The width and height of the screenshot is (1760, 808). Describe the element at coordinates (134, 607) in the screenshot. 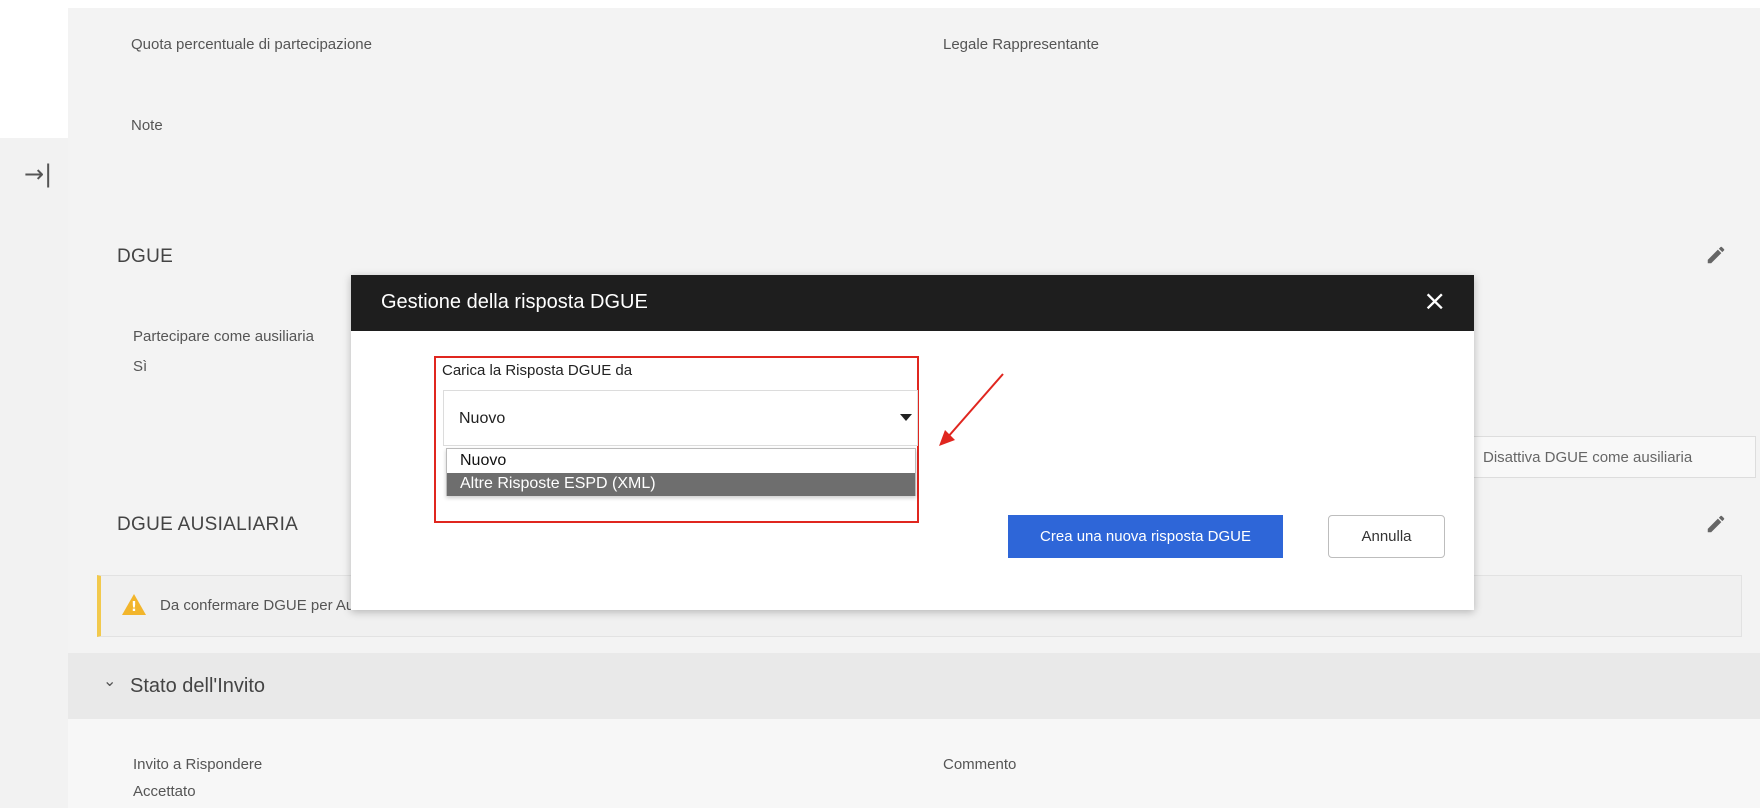

I see `warning-exclamation: !` at that location.